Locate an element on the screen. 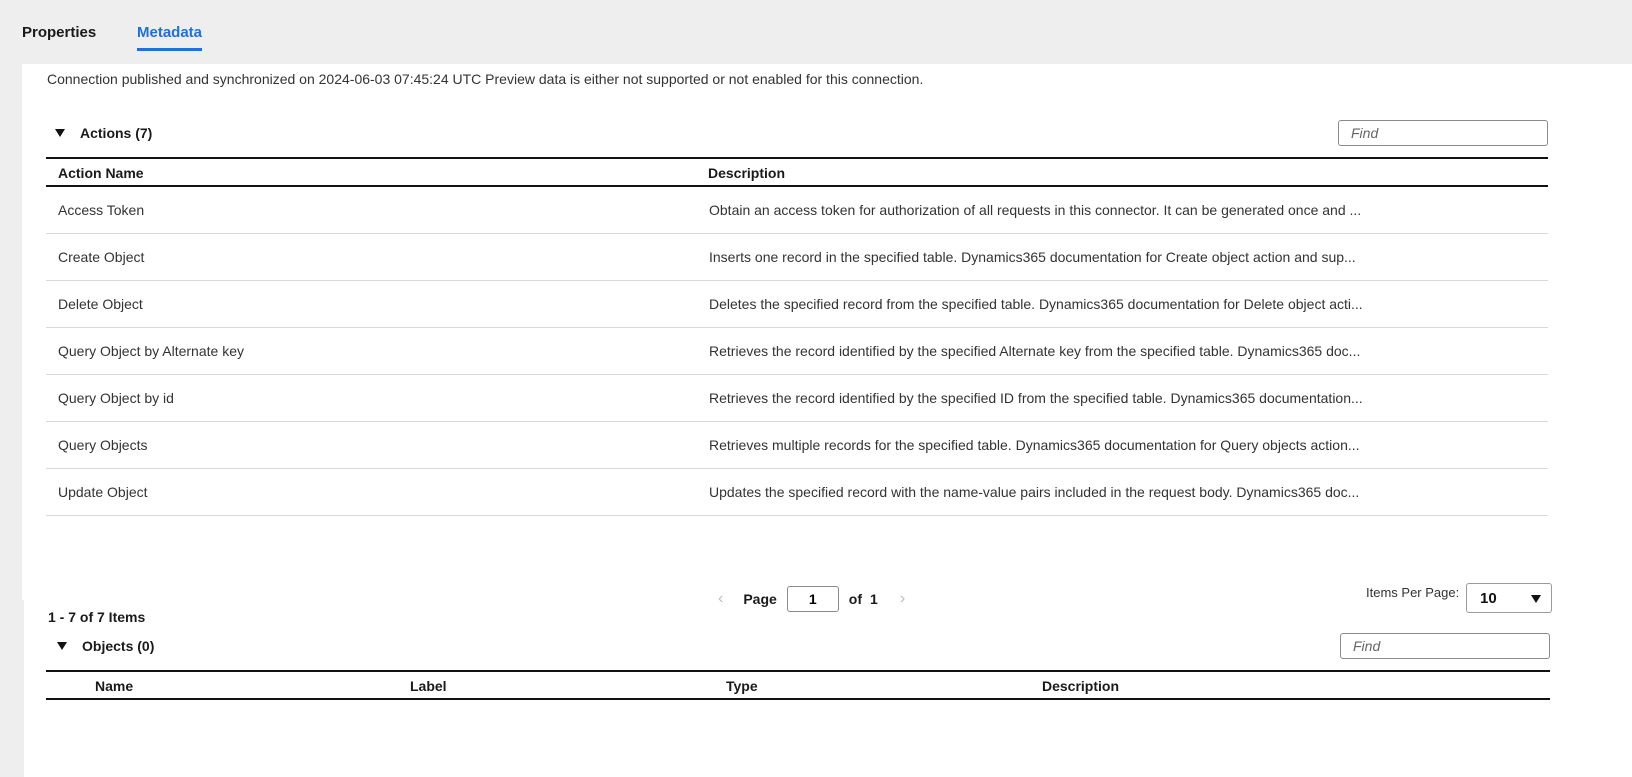 The width and height of the screenshot is (1632, 777). objects-section-toggle: Objects (0) is located at coordinates (105, 646).